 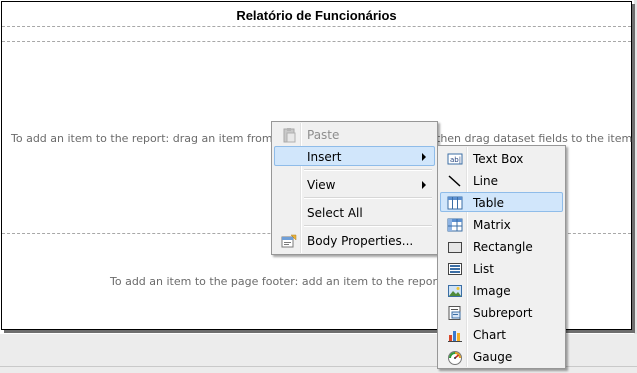 What do you see at coordinates (501, 268) in the screenshot?
I see `submenu-item-list: List` at bounding box center [501, 268].